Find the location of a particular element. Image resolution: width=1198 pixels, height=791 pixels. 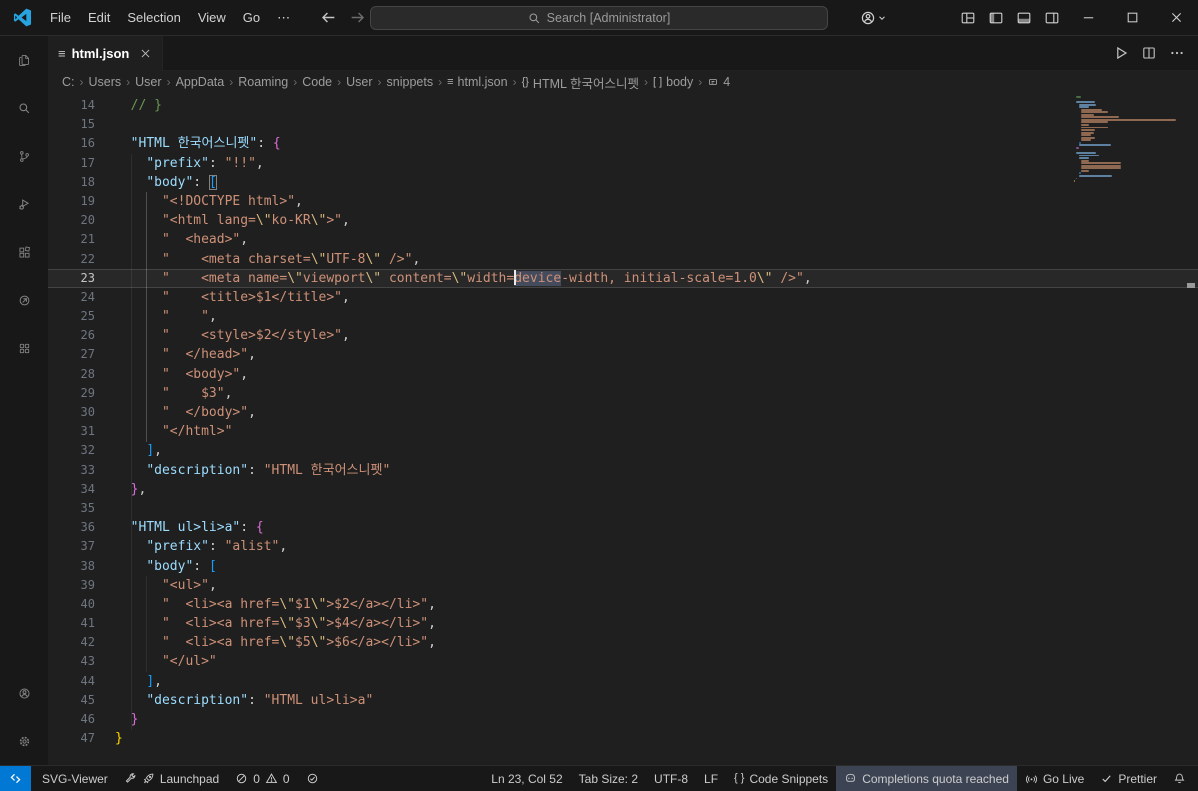

breadcrumb-item: ≡ html.json is located at coordinates (477, 82).